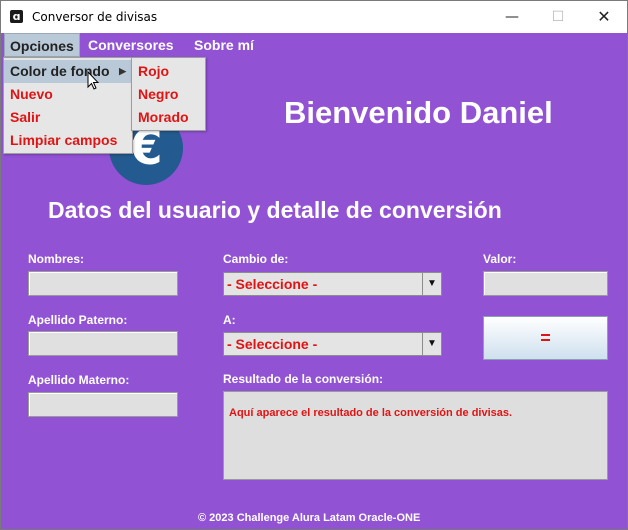 The height and width of the screenshot is (530, 628). What do you see at coordinates (512, 17) in the screenshot?
I see `minimize-button: —` at bounding box center [512, 17].